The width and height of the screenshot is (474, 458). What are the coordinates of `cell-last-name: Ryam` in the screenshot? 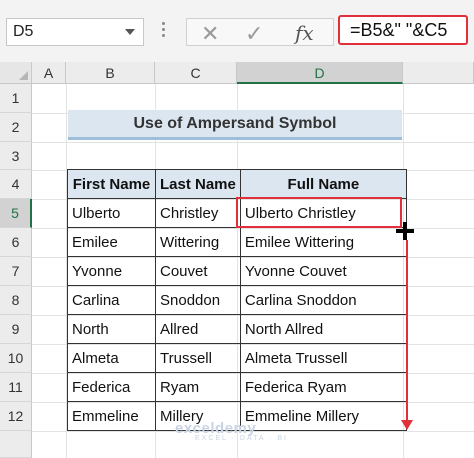 It's located at (198, 387).